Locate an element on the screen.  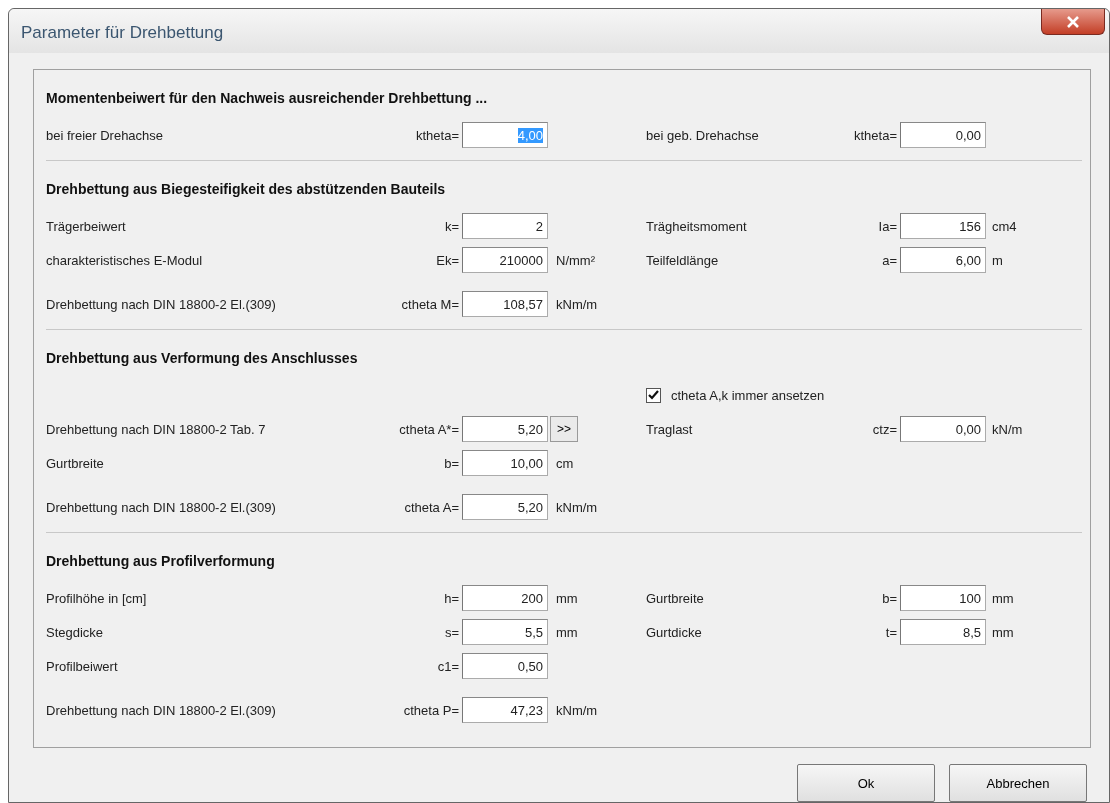
field-label: Traglast is located at coordinates (669, 429).